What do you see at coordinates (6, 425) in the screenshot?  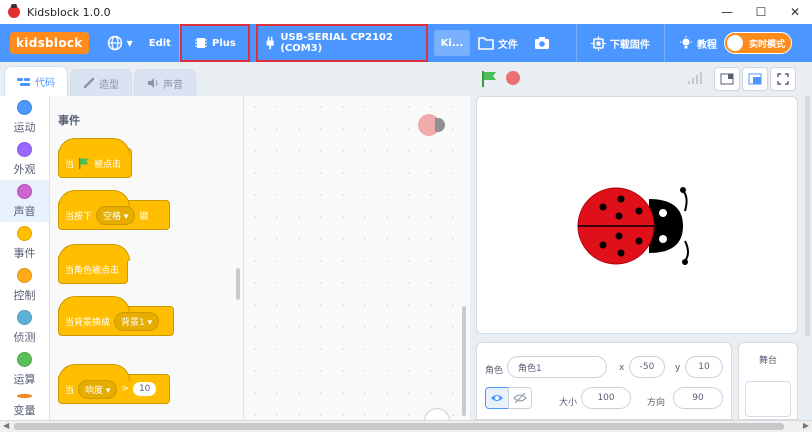 I see `scroll-left-icon: ◀` at bounding box center [6, 425].